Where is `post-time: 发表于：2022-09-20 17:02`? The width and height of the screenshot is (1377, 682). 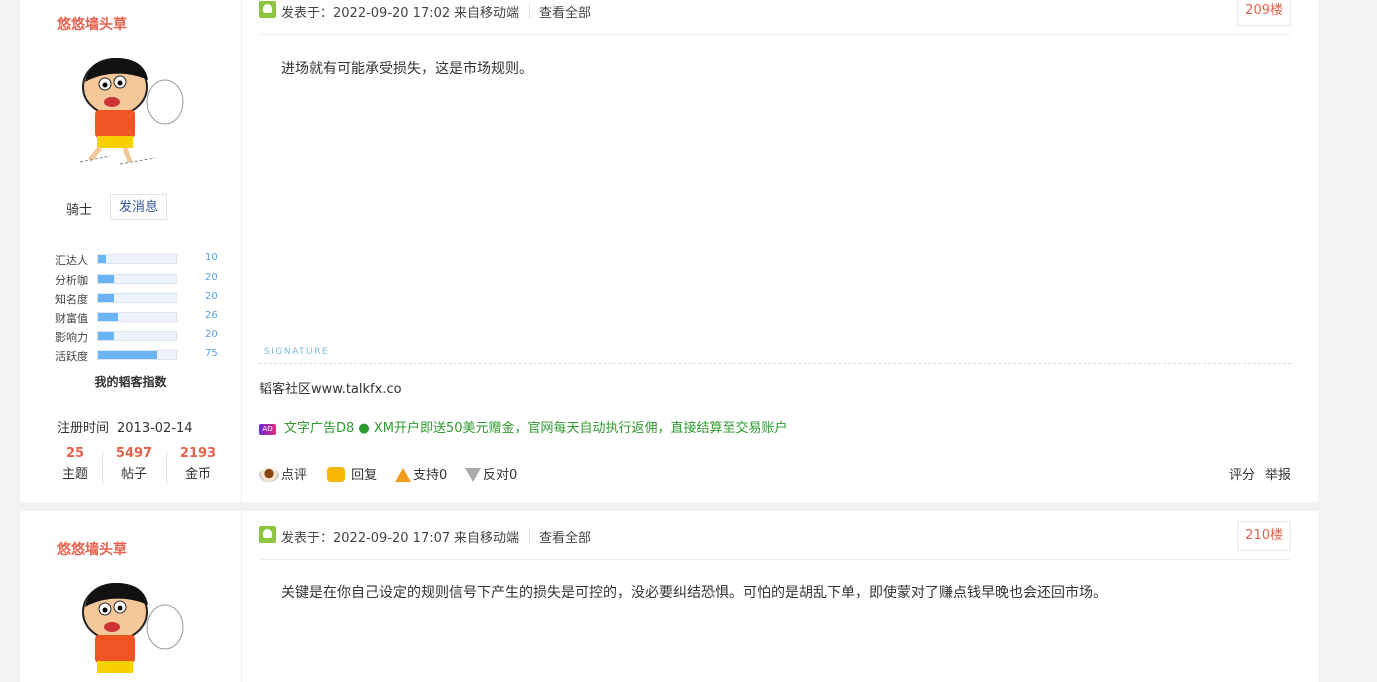
post-time: 发表于：2022-09-20 17:02 is located at coordinates (366, 13).